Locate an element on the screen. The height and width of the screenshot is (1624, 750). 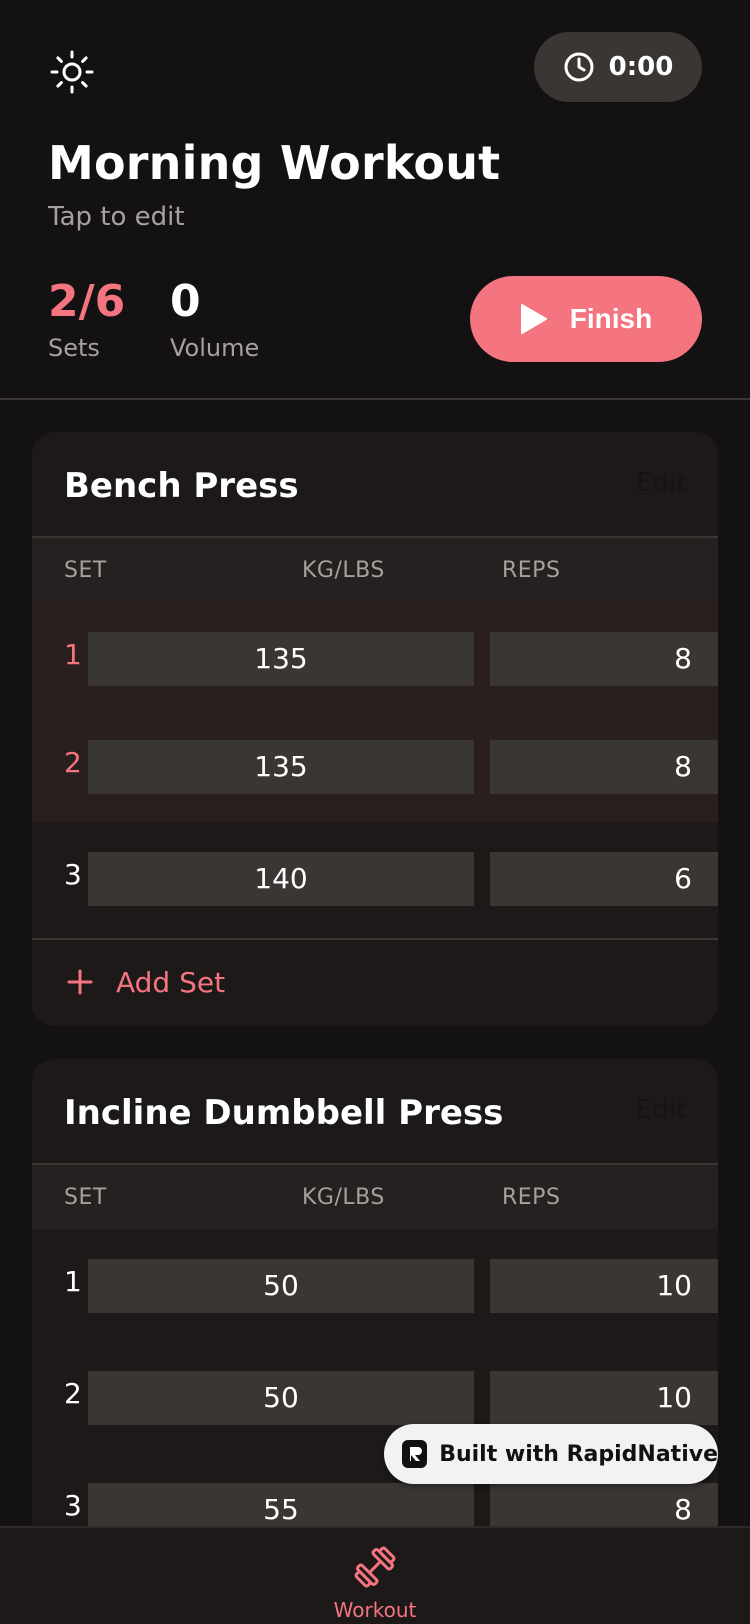
volume-value: 0 is located at coordinates (185, 301).